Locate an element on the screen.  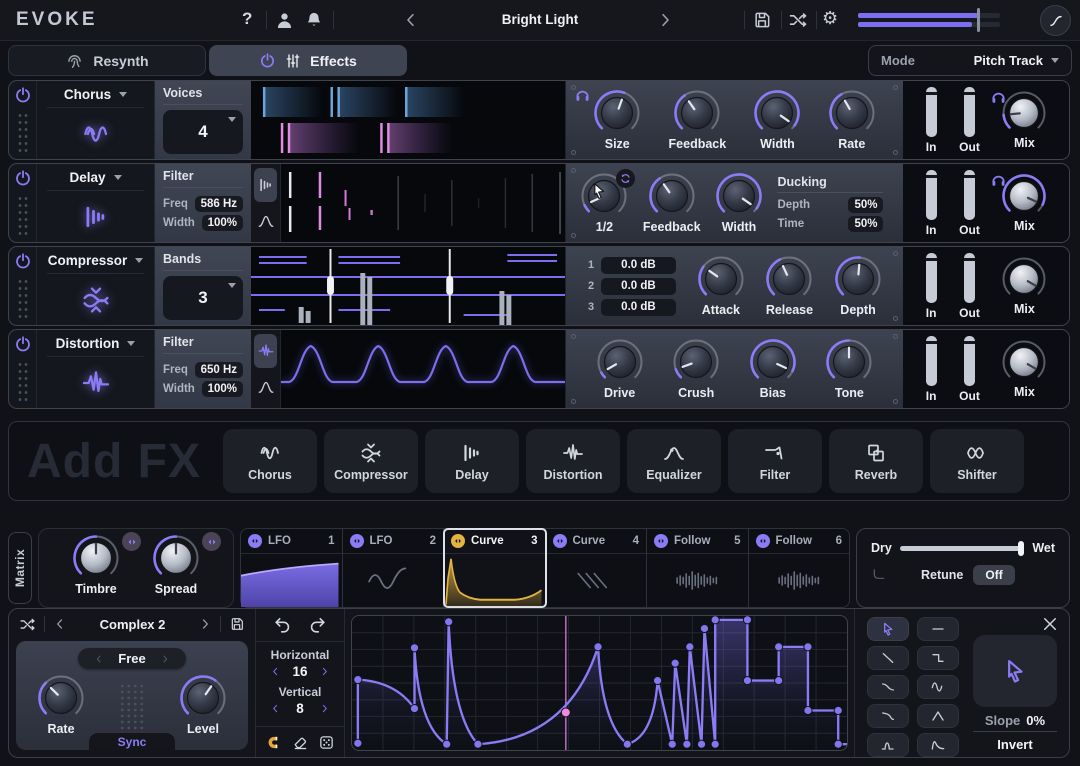
decrease-arrow is located at coordinates (275, 708).